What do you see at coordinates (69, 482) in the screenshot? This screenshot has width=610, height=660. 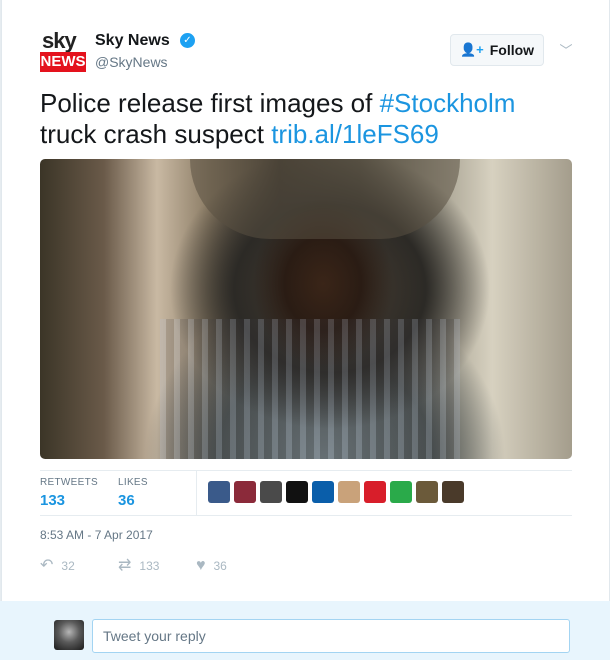 I see `retweets-label: RETWEETS` at bounding box center [69, 482].